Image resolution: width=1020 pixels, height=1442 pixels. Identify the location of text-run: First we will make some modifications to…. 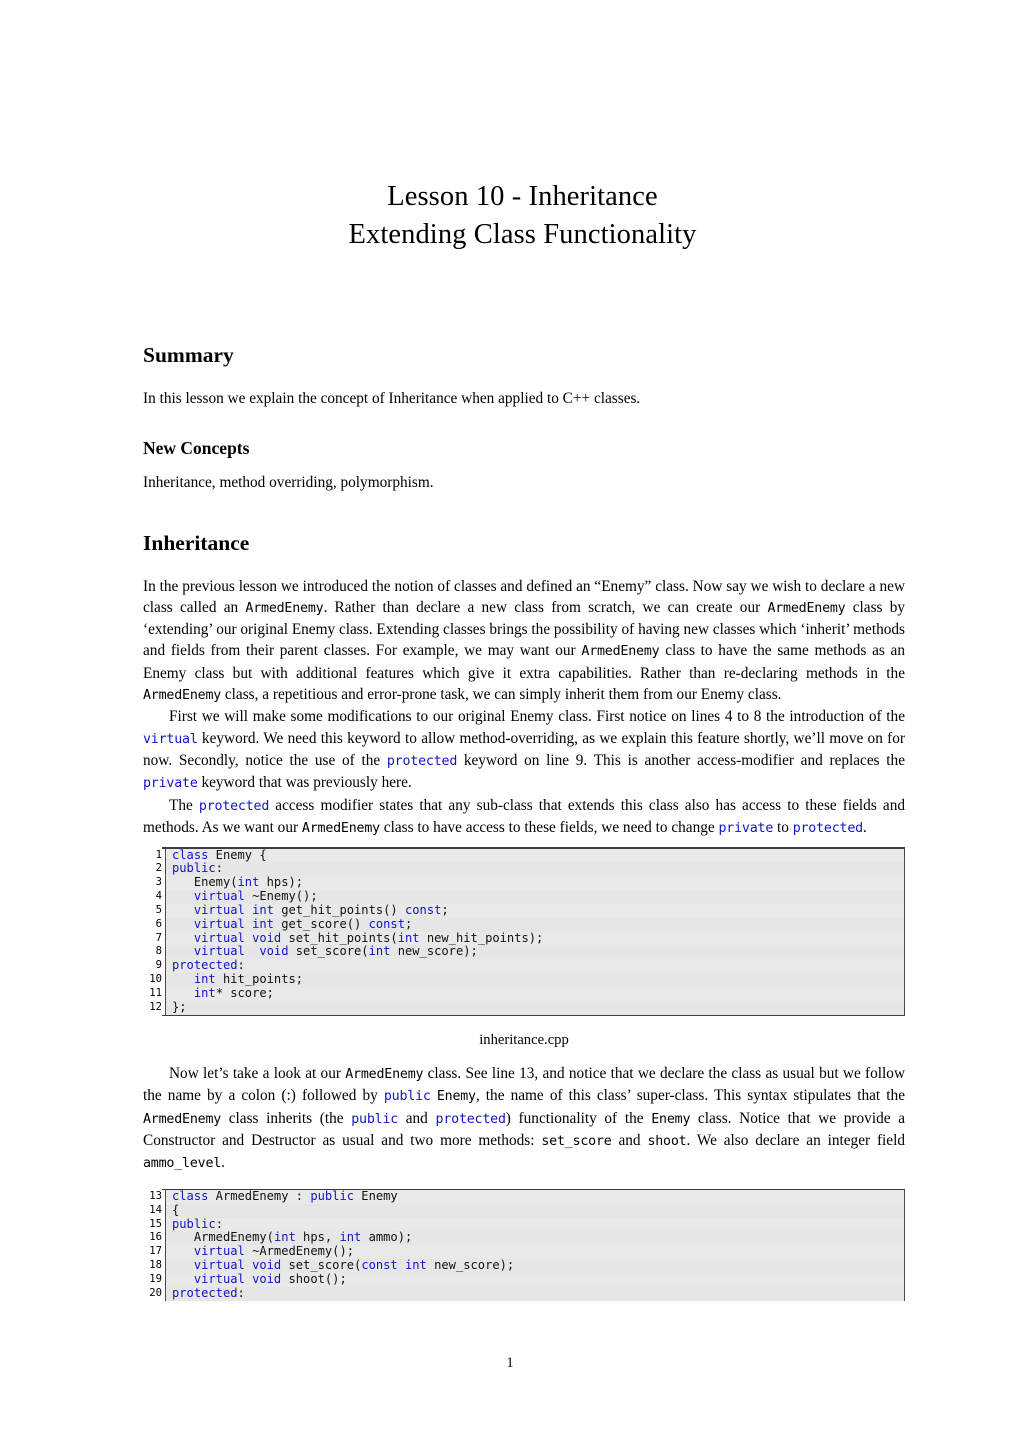
(537, 717).